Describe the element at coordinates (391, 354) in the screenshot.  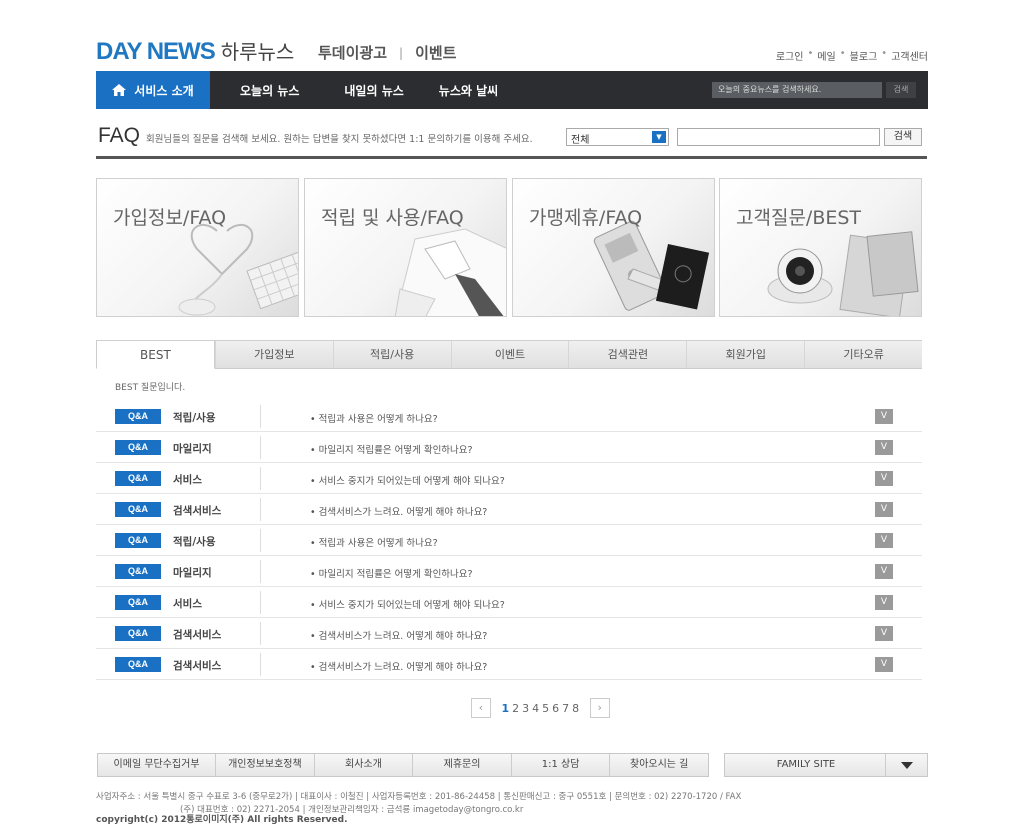
I see `tab-points: 적립/사용` at that location.